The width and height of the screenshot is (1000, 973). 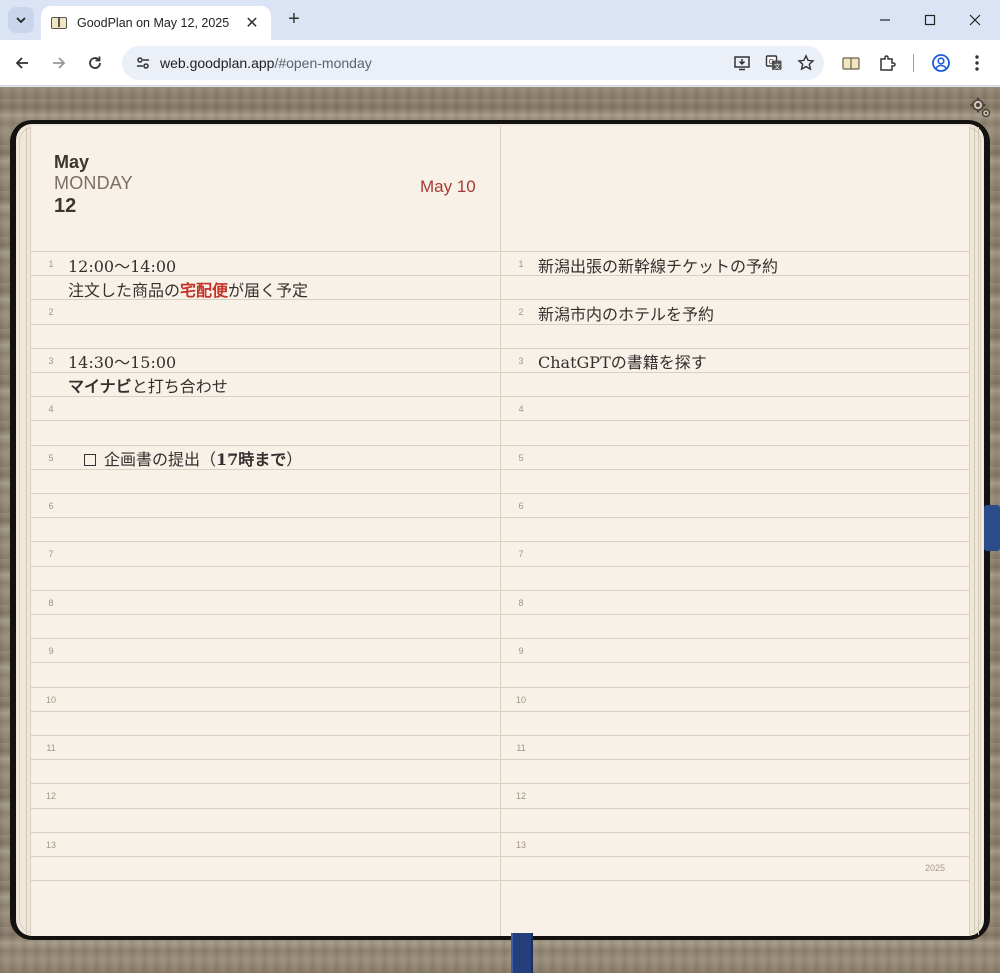 What do you see at coordinates (72, 162) in the screenshot?
I see `month-label: May` at bounding box center [72, 162].